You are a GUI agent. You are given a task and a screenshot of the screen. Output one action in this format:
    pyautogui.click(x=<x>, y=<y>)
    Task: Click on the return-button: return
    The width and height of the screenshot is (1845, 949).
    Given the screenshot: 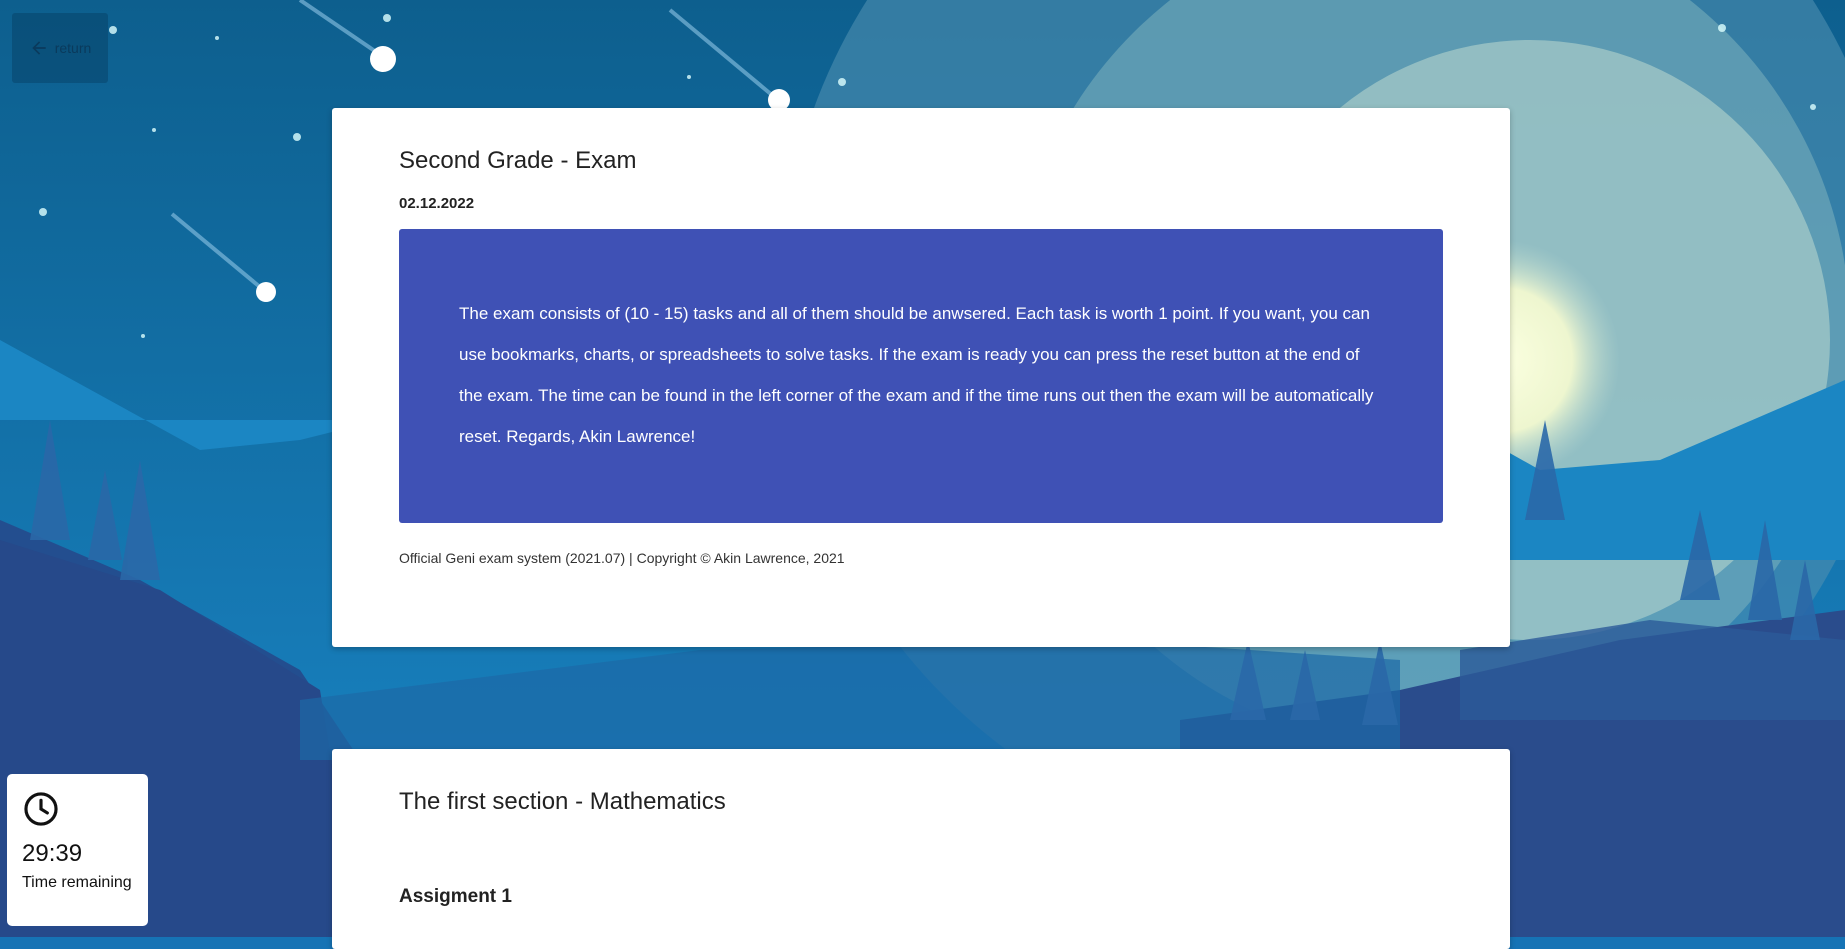 What is the action you would take?
    pyautogui.click(x=60, y=48)
    